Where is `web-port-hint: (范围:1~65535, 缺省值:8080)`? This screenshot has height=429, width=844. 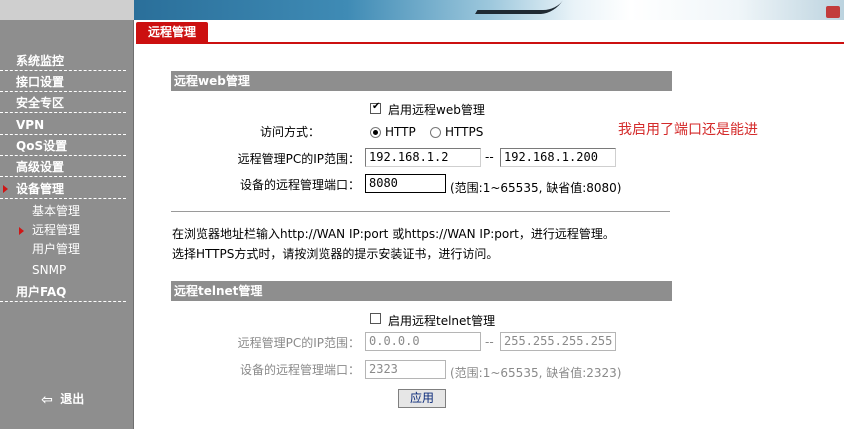 web-port-hint: (范围:1~65535, 缺省值:8080) is located at coordinates (536, 188).